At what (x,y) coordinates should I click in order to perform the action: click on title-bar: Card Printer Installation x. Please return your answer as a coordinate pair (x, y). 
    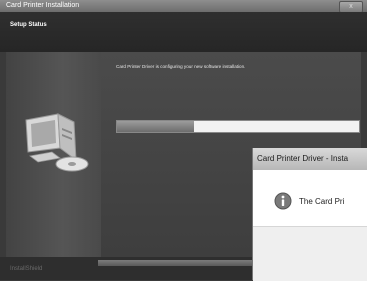
    Looking at the image, I should click on (183, 6).